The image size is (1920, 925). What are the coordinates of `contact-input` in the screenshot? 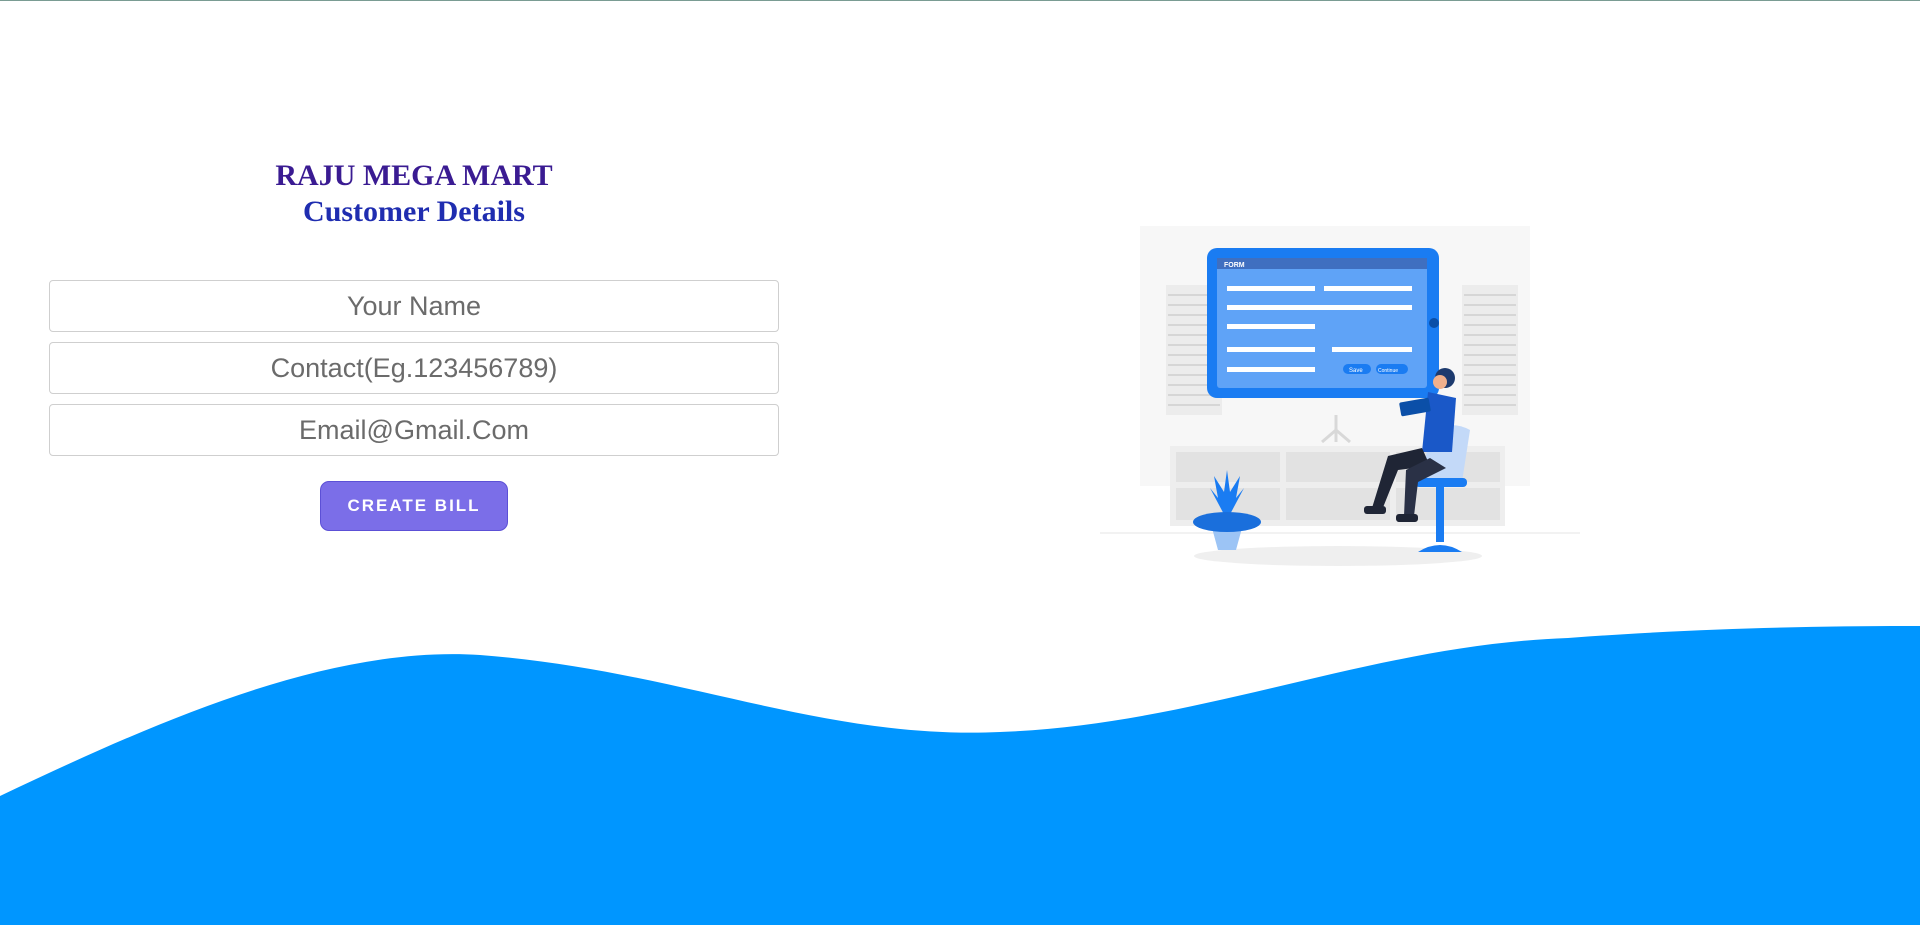 It's located at (414, 368).